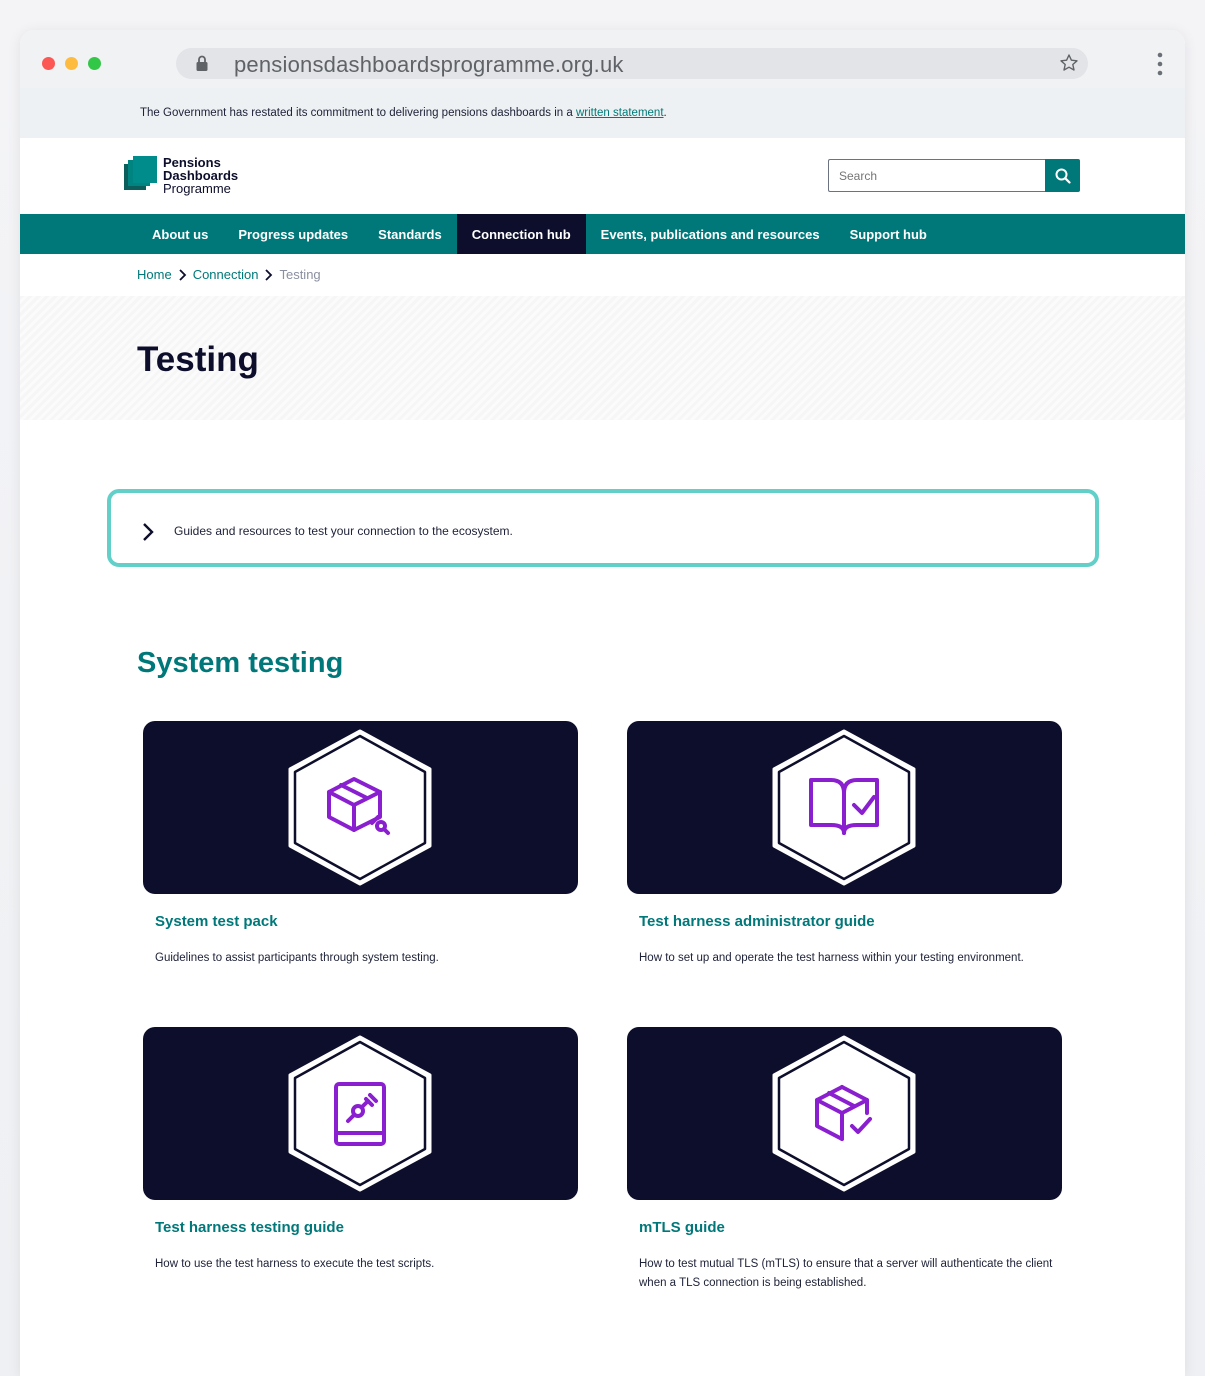 This screenshot has width=1205, height=1376. What do you see at coordinates (249, 1227) in the screenshot?
I see `card-title: Test harness testing guide` at bounding box center [249, 1227].